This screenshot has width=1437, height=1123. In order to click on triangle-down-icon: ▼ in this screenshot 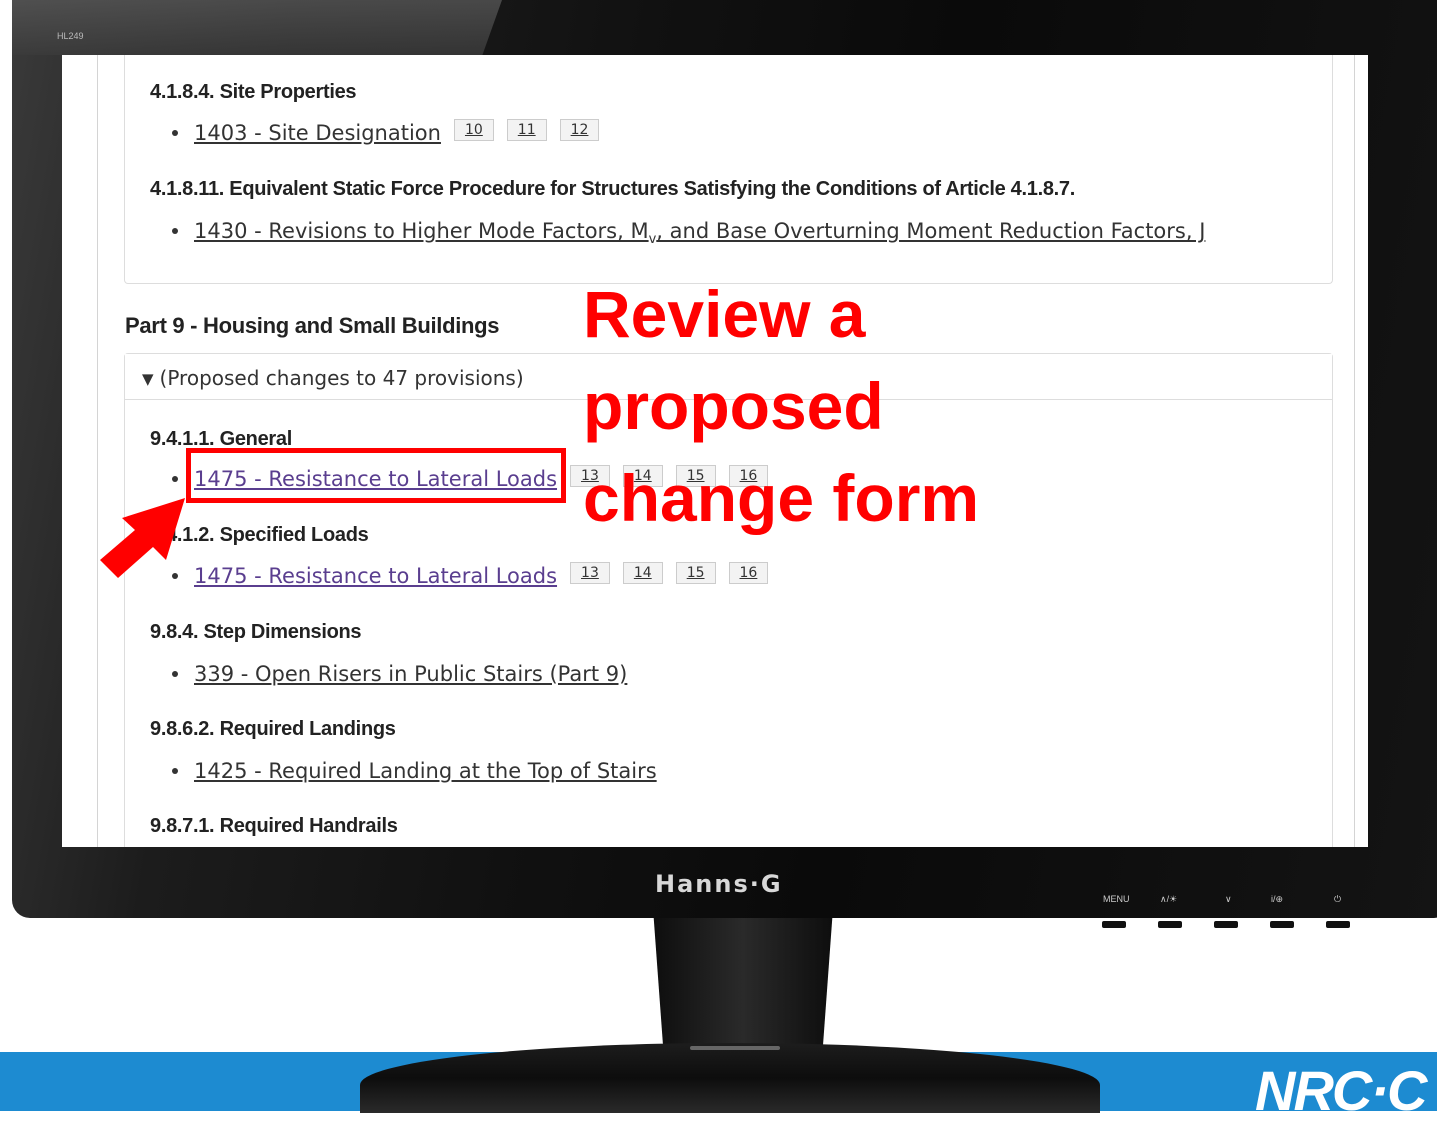, I will do `click(148, 379)`.